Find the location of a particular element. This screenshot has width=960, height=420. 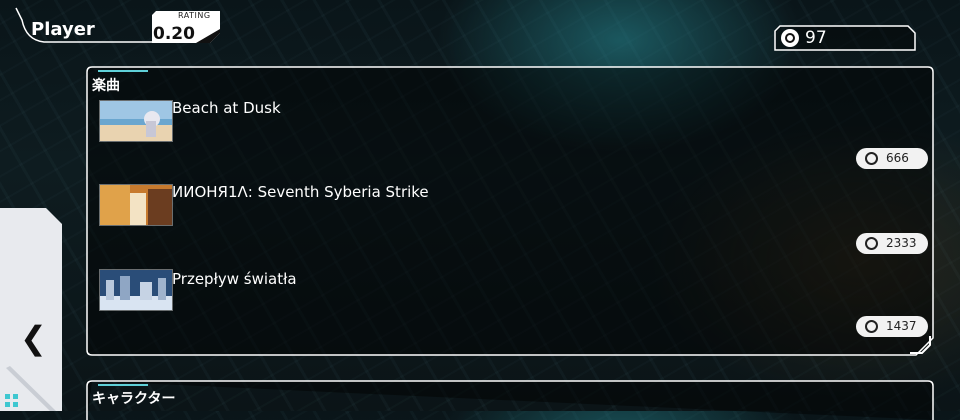

song-cost: 666 is located at coordinates (897, 158).